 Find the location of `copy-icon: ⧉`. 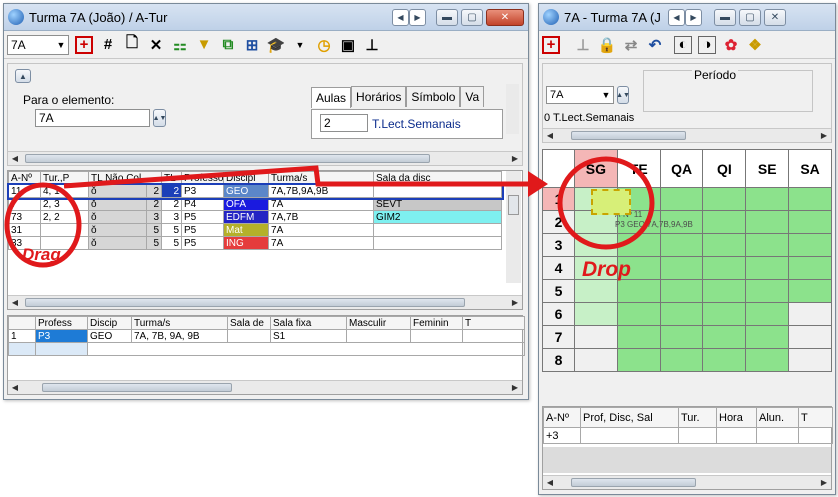

copy-icon: ⧉ is located at coordinates (228, 45).